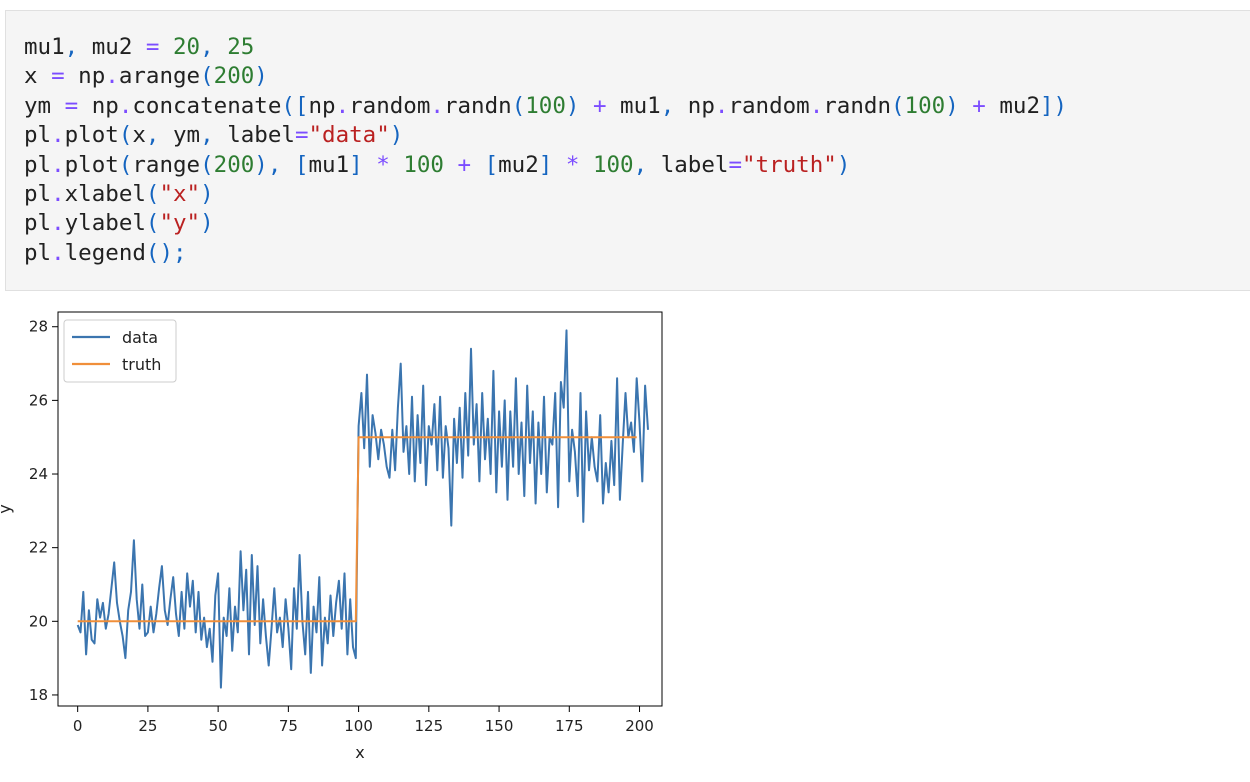 This screenshot has height=782, width=1250. What do you see at coordinates (569, 726) in the screenshot?
I see `x-tick-label: 175` at bounding box center [569, 726].